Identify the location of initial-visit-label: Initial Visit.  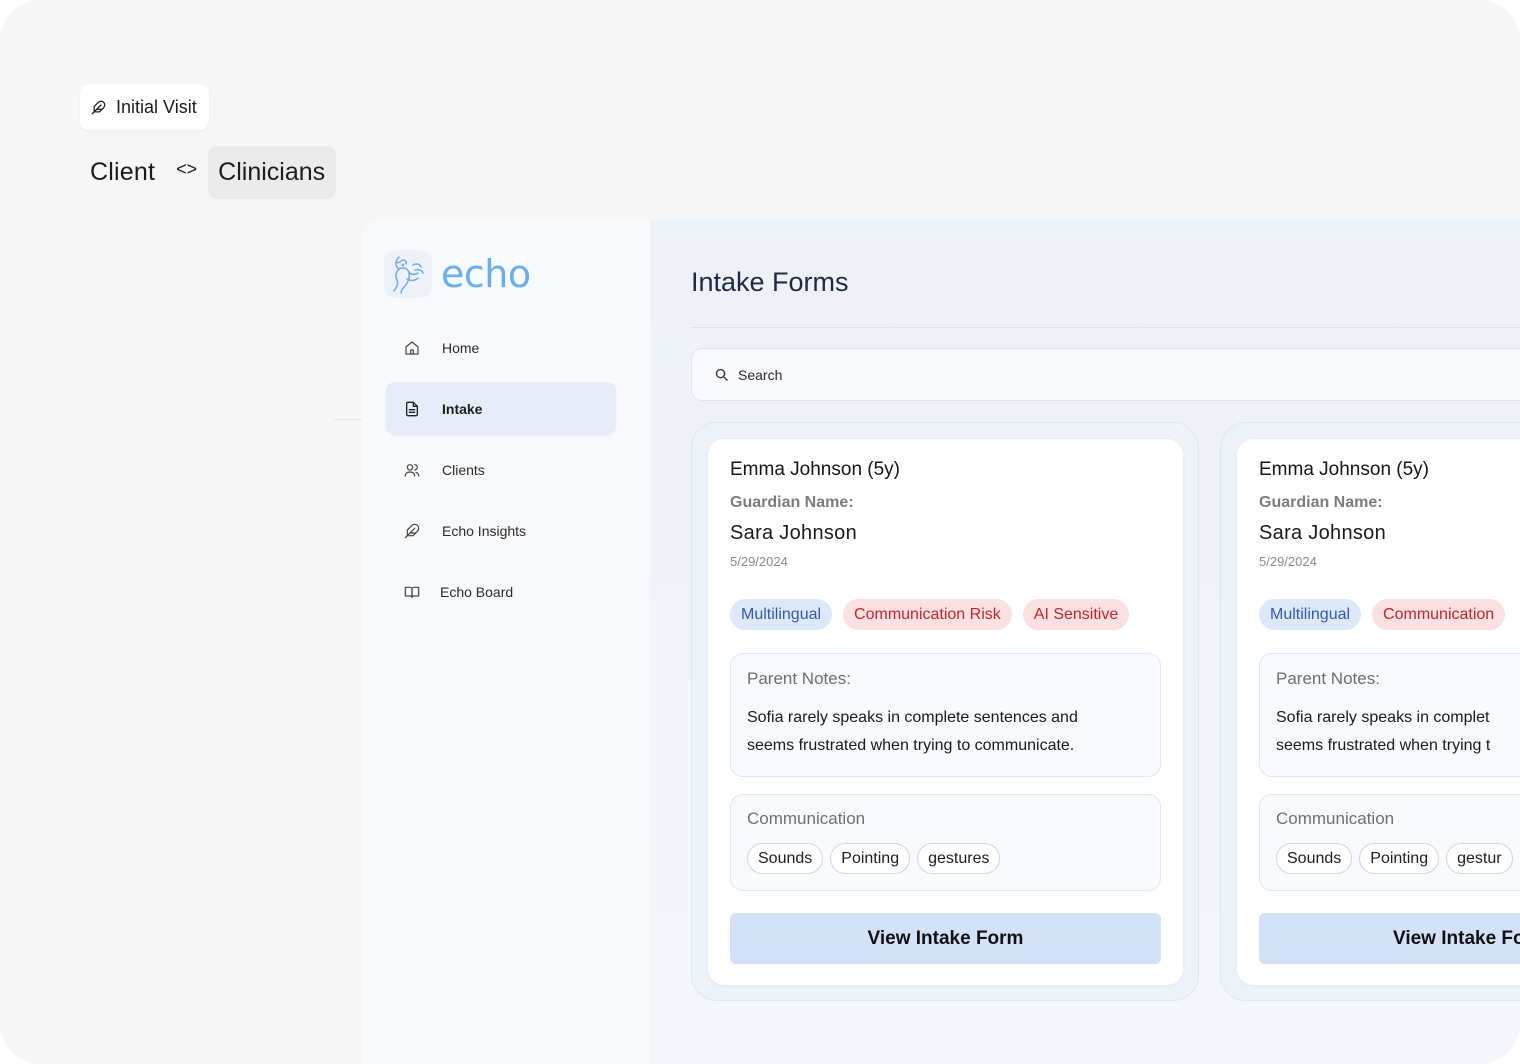
(156, 106).